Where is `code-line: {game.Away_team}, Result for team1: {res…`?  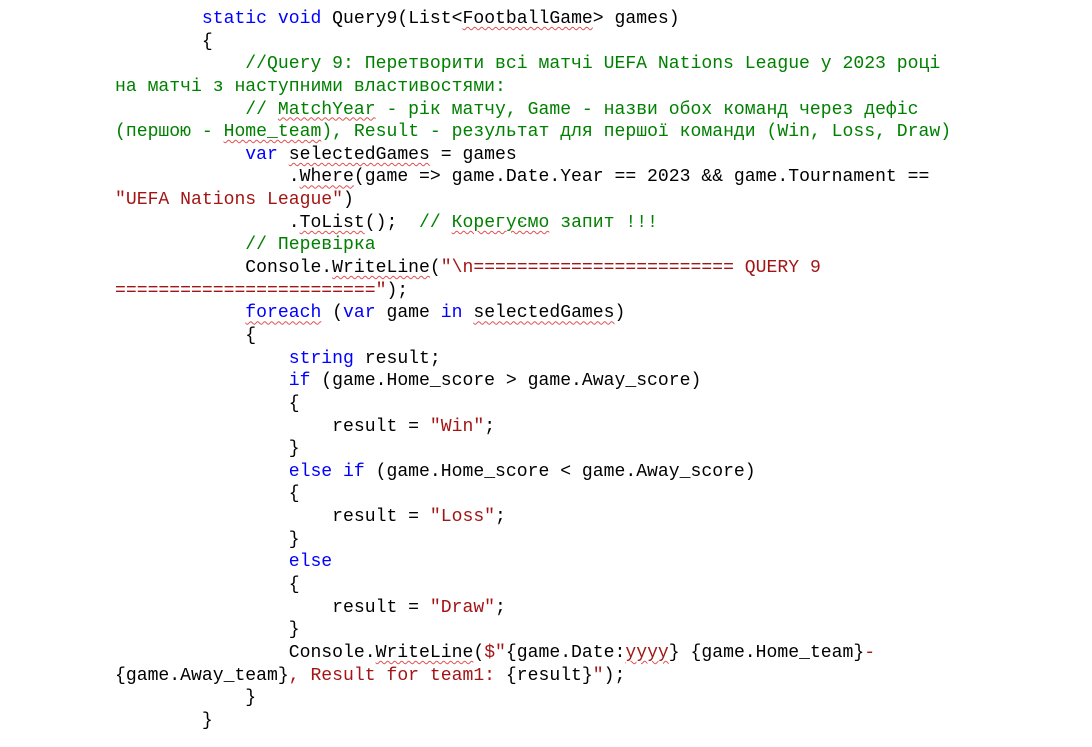
code-line: {game.Away_team}, Result for team1: {res… is located at coordinates (595, 676).